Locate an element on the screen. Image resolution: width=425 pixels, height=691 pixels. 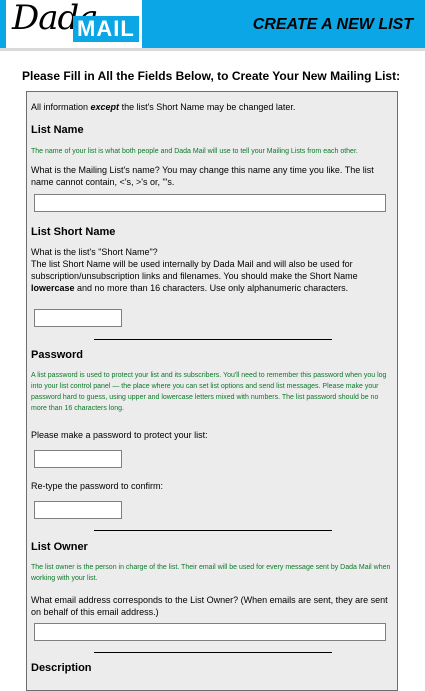
page-title: CREATE A NEW LIST is located at coordinates (332, 24).